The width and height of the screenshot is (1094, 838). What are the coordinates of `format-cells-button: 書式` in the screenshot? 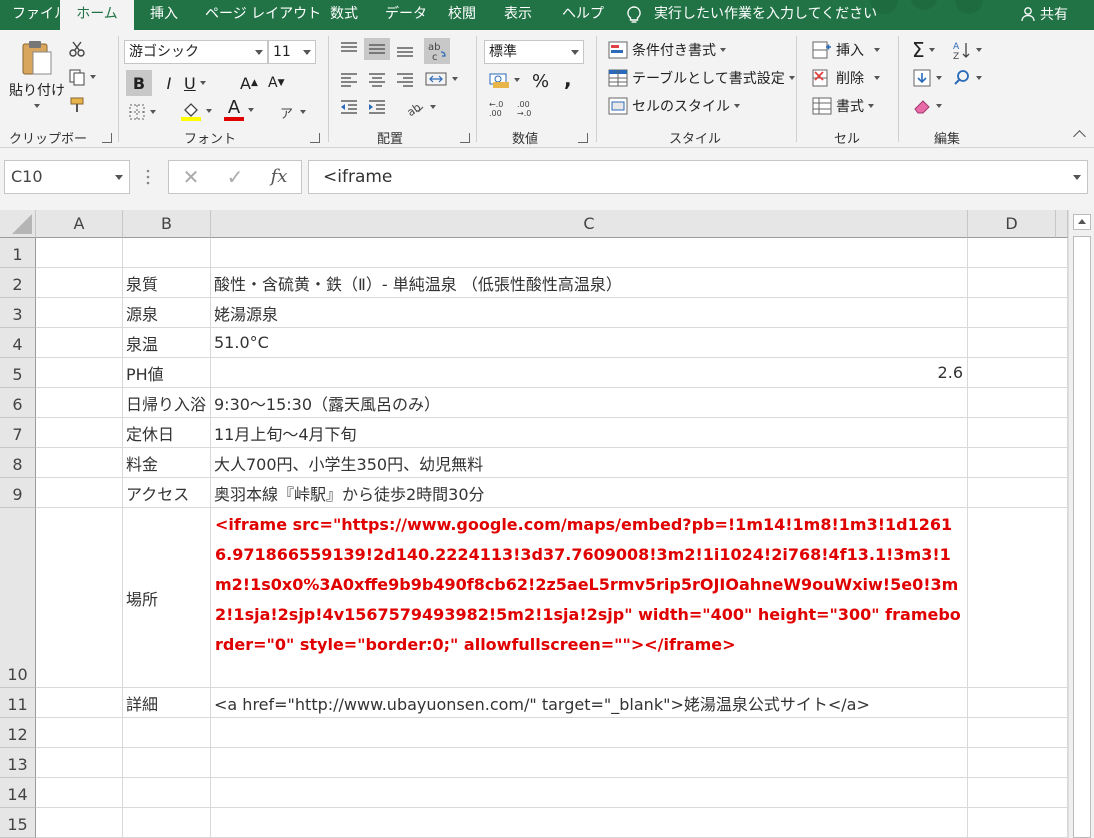 It's located at (843, 106).